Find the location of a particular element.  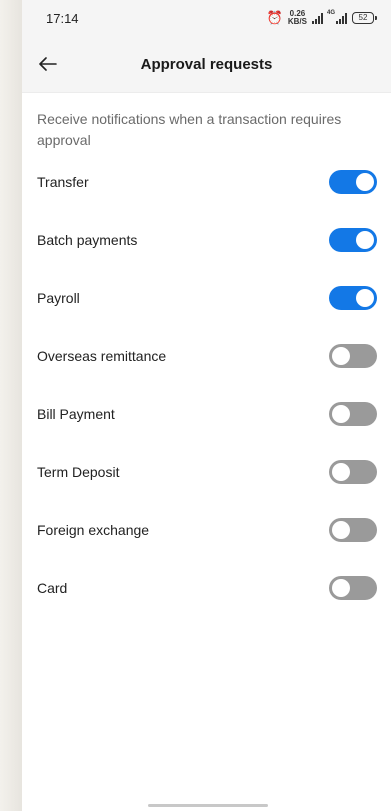

item-label: Payroll is located at coordinates (58, 298).